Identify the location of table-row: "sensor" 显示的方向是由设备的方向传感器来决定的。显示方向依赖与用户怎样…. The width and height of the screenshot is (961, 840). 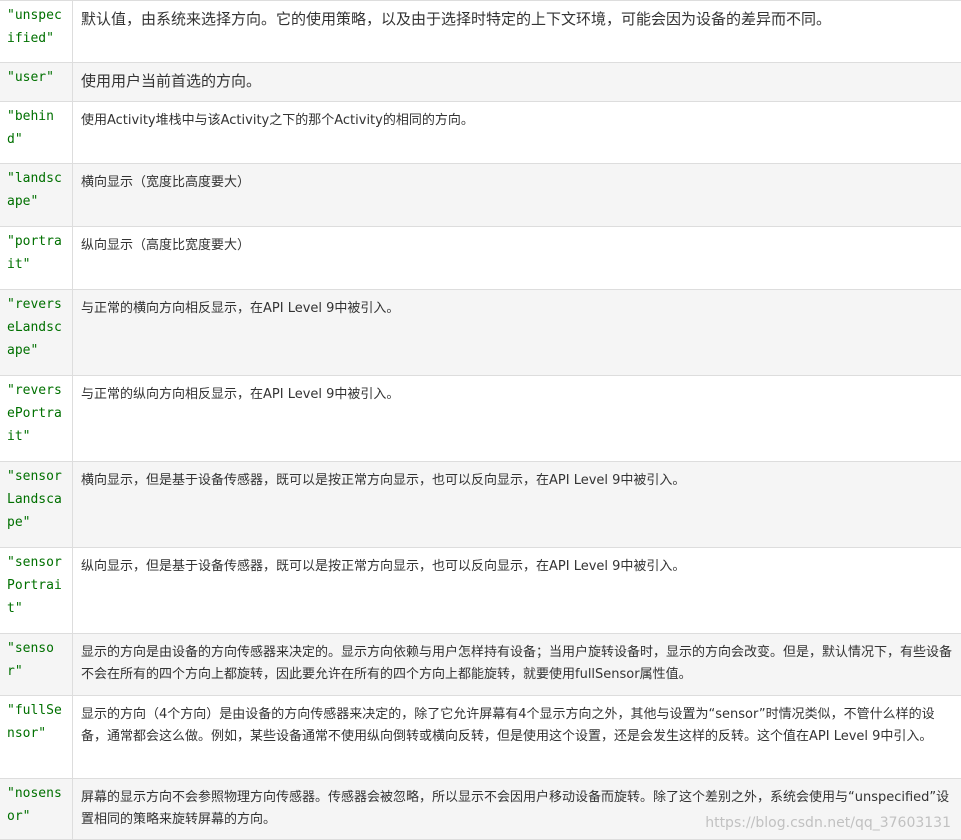
(480, 665).